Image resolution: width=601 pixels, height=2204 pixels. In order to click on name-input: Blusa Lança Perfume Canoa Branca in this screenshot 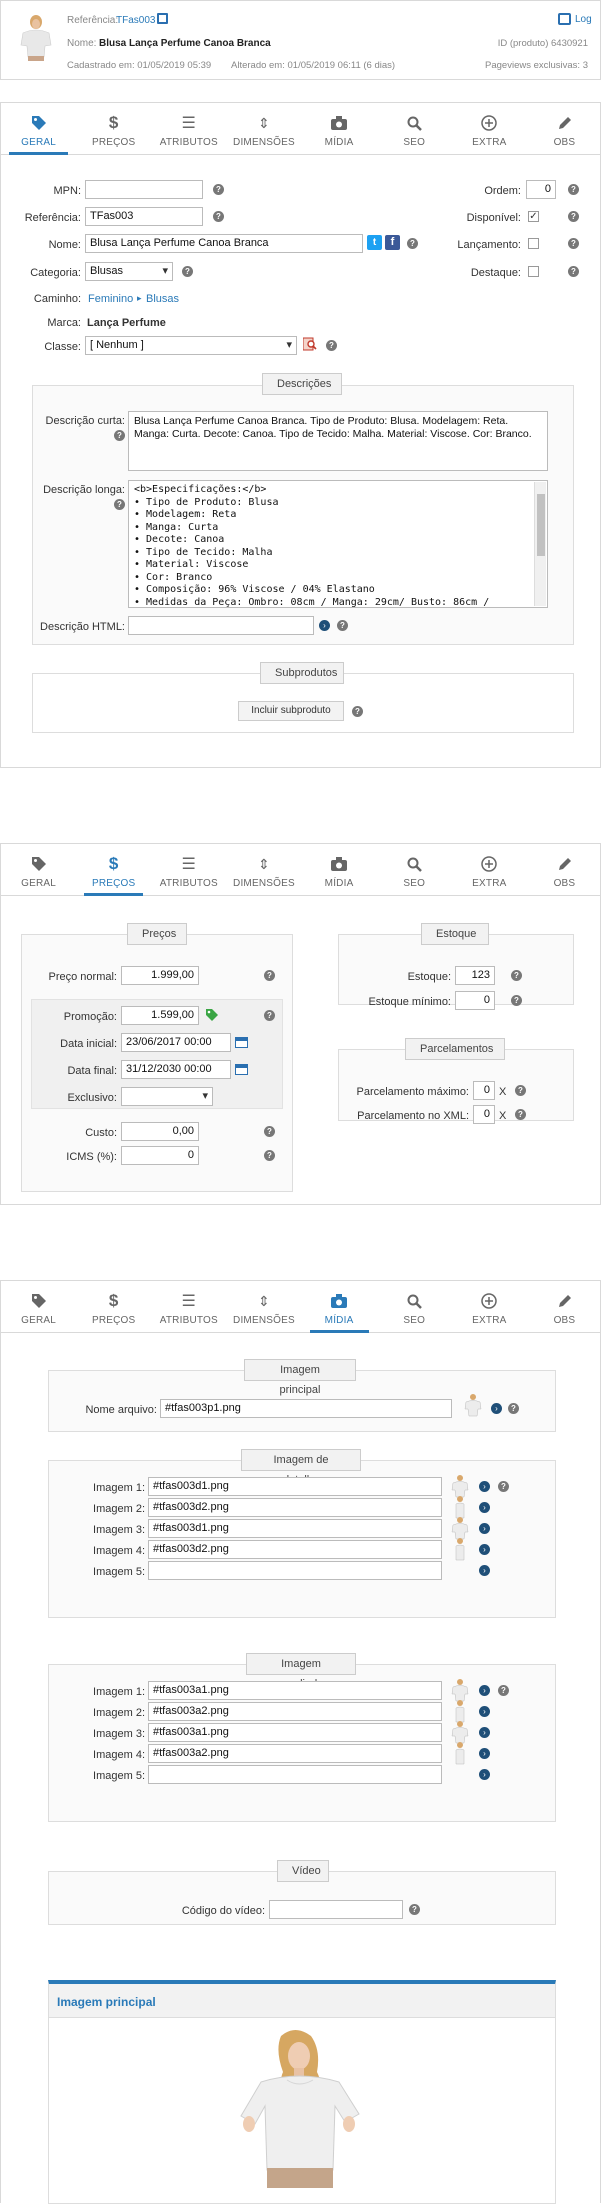, I will do `click(224, 243)`.